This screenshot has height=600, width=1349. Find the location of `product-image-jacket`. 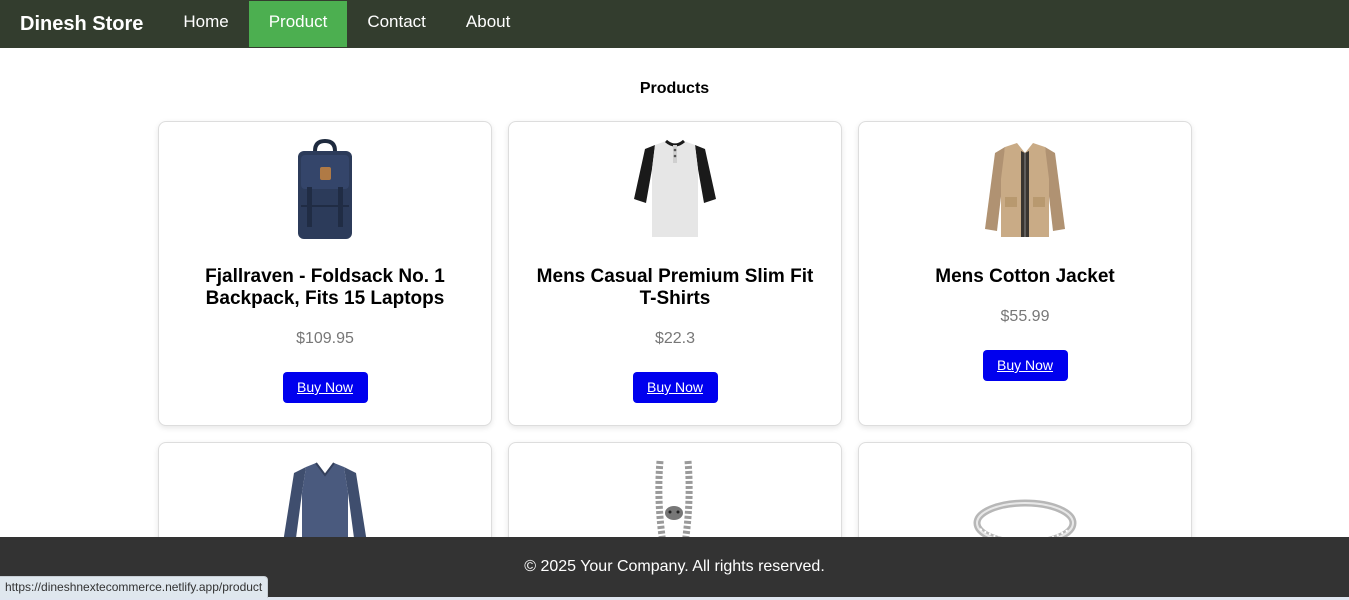

product-image-jacket is located at coordinates (1025, 190).